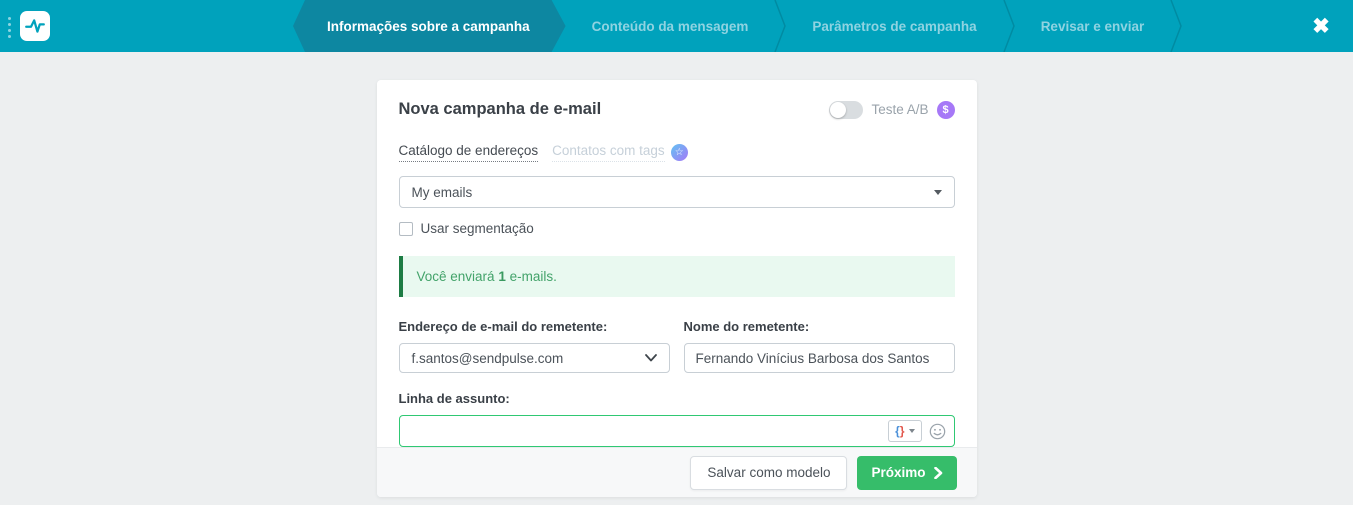 The width and height of the screenshot is (1353, 505). I want to click on step-campaign-info: Informações sobre a campanha, so click(429, 26).